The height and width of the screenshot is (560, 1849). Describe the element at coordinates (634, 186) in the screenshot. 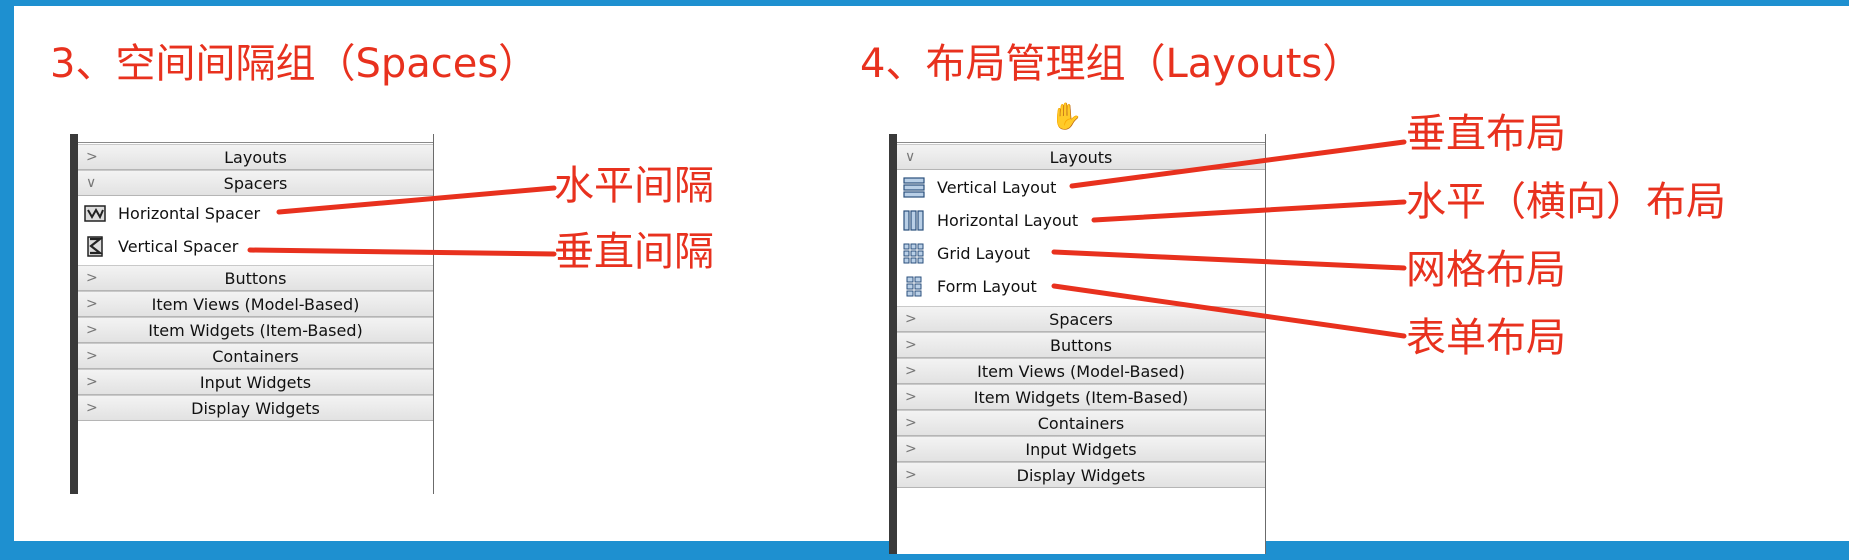

I see `annotation-horizontal-spacer: 水平间隔` at that location.